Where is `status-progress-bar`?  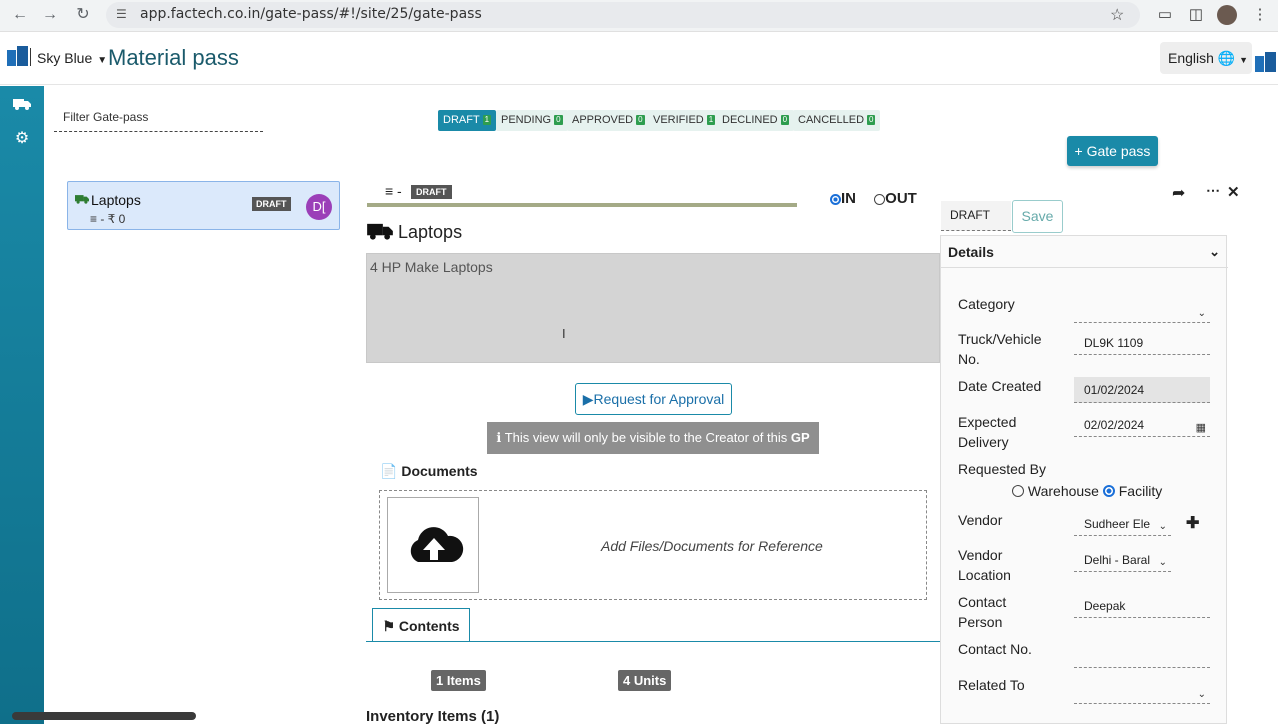 status-progress-bar is located at coordinates (582, 205).